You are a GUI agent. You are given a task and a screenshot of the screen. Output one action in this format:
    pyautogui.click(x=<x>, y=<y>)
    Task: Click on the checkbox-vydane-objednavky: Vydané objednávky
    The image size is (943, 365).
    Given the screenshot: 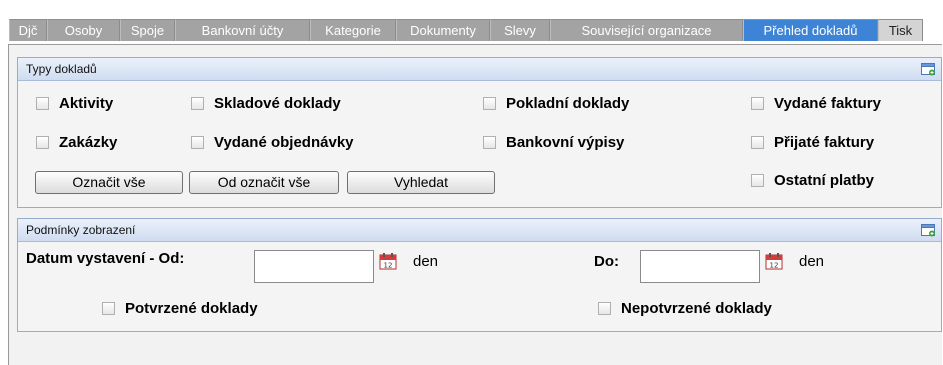 What is the action you would take?
    pyautogui.click(x=272, y=142)
    